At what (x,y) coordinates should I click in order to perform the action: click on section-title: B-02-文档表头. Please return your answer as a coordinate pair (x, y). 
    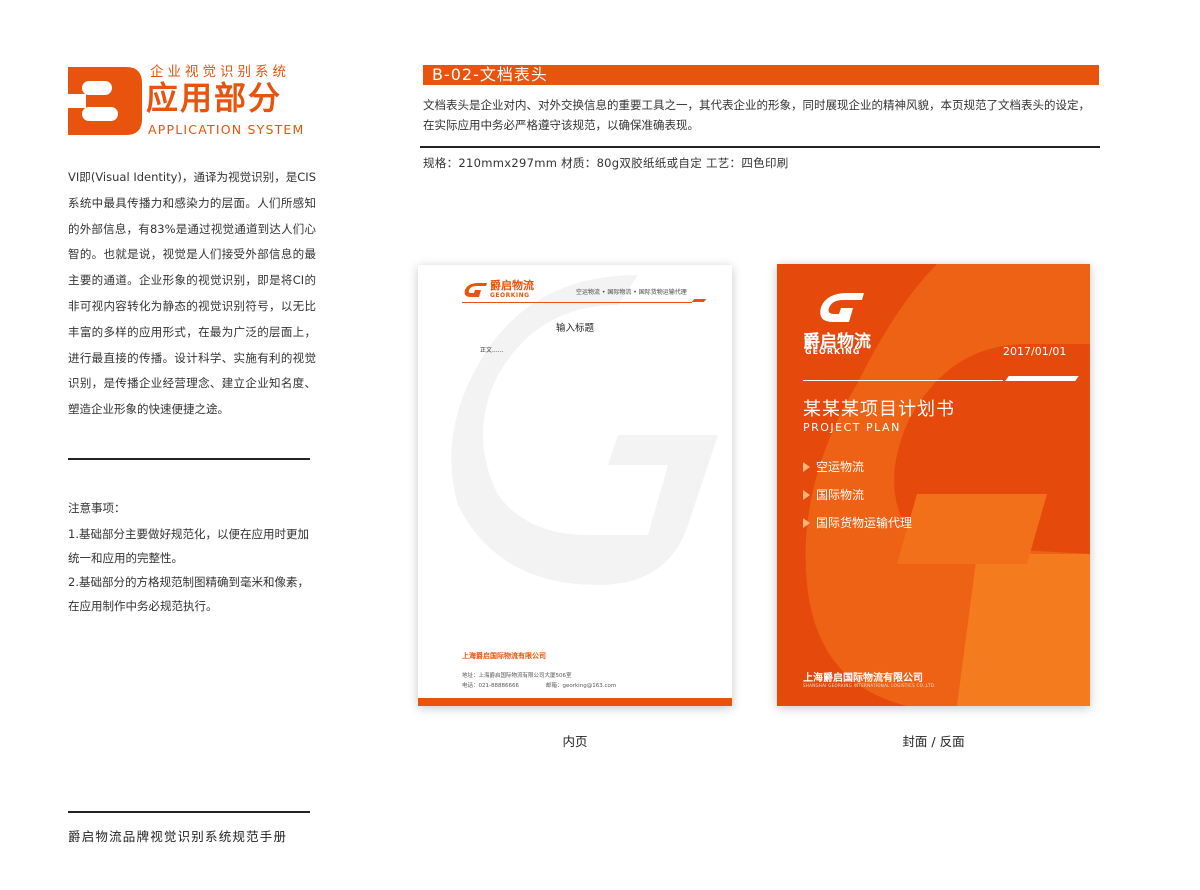
    Looking at the image, I should click on (490, 74).